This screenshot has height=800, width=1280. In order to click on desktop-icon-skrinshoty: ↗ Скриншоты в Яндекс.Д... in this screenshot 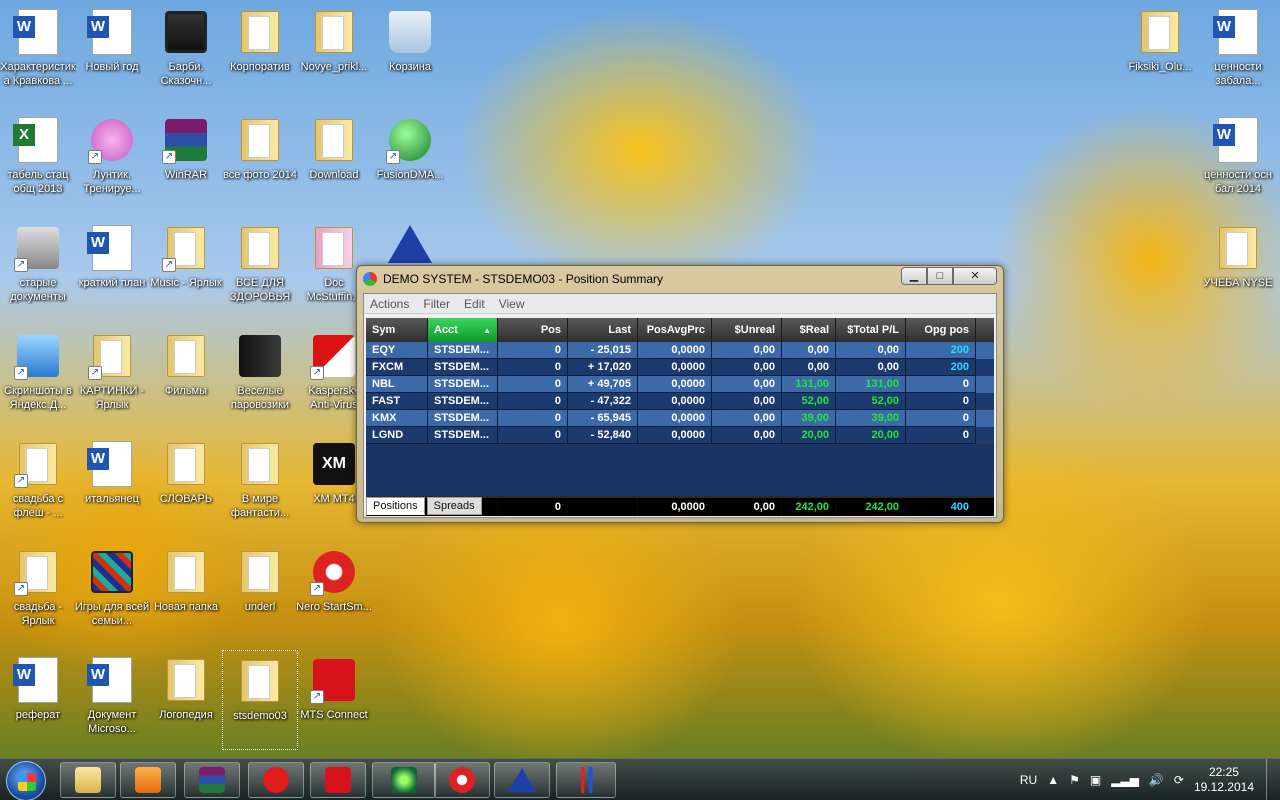, I will do `click(38, 376)`.